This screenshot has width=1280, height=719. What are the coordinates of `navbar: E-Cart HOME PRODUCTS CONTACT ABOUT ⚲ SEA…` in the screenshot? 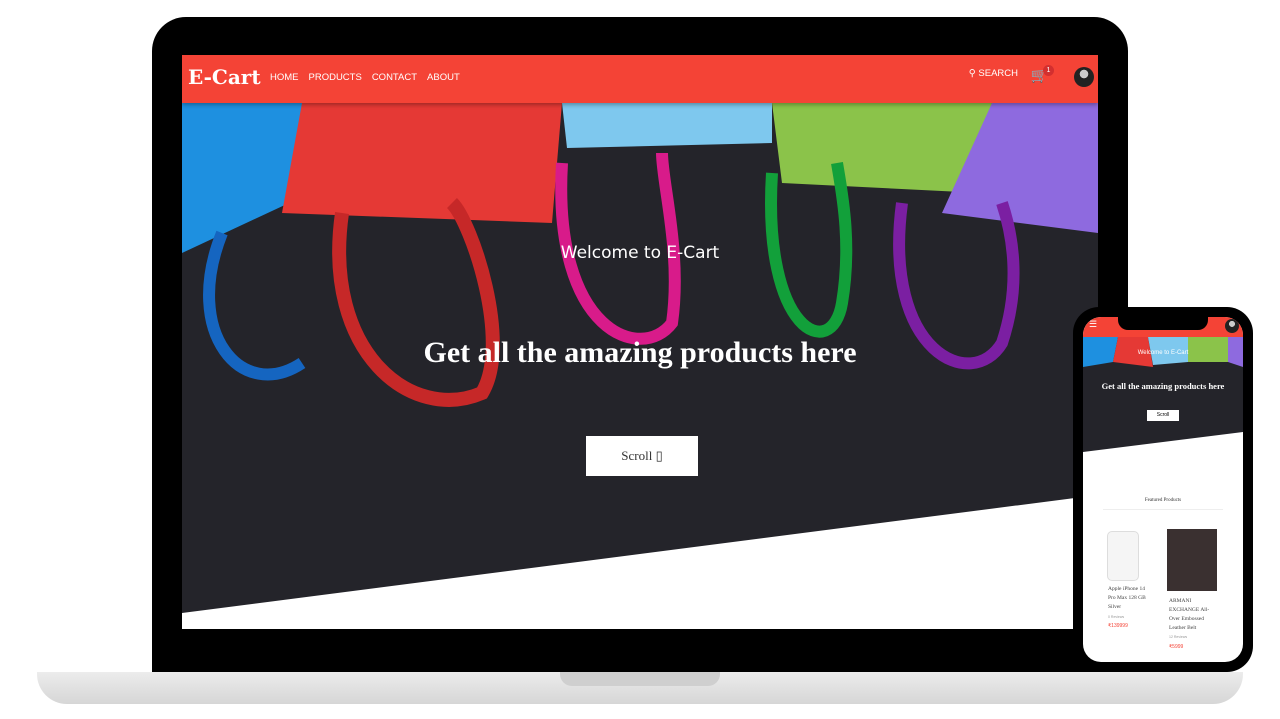 It's located at (640, 79).